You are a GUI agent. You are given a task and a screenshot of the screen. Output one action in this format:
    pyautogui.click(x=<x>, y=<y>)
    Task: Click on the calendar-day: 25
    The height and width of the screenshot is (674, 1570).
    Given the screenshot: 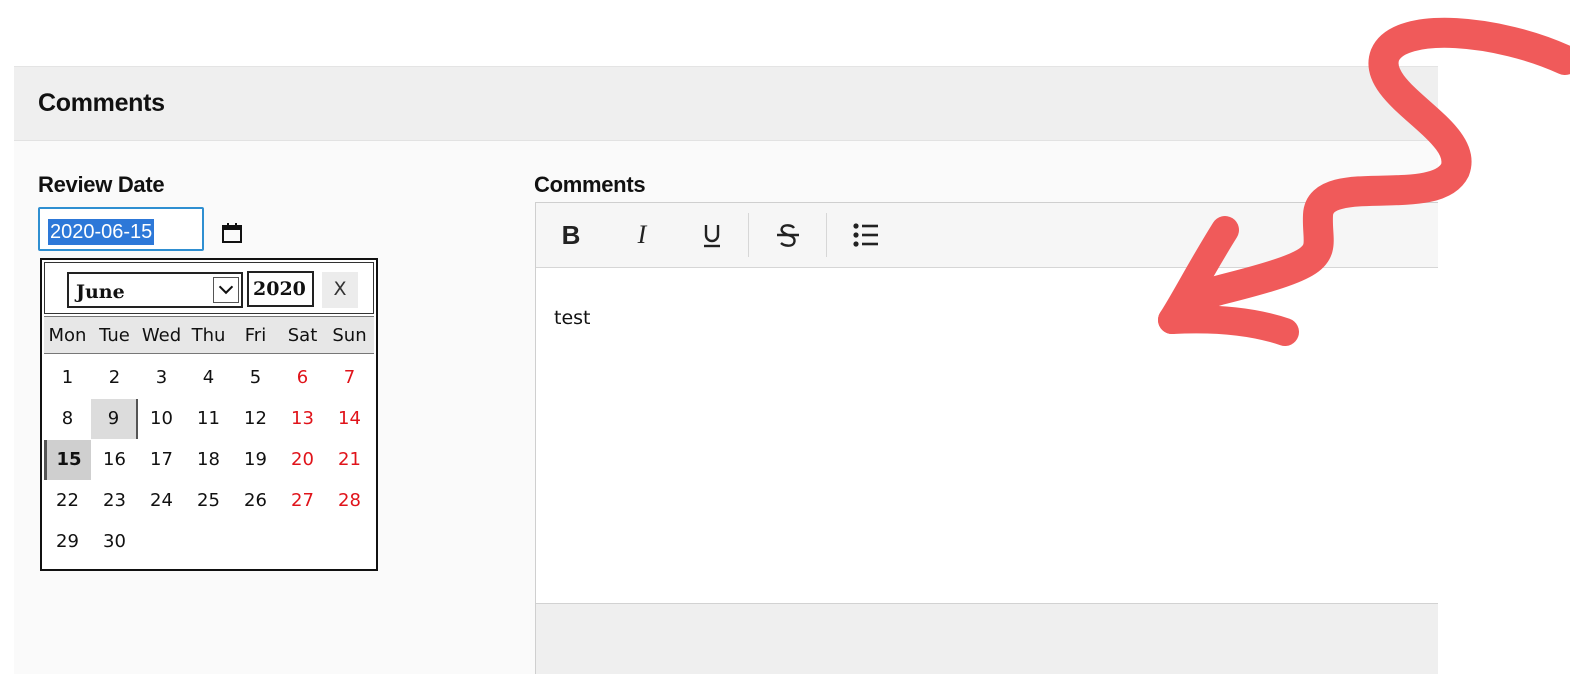 What is the action you would take?
    pyautogui.click(x=208, y=501)
    